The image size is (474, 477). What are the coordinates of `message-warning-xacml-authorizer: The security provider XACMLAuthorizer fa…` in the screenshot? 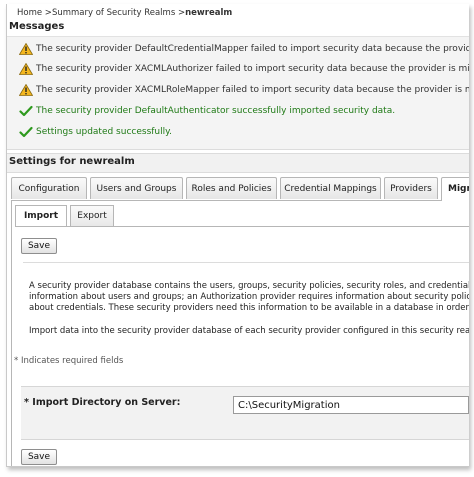 It's located at (244, 69).